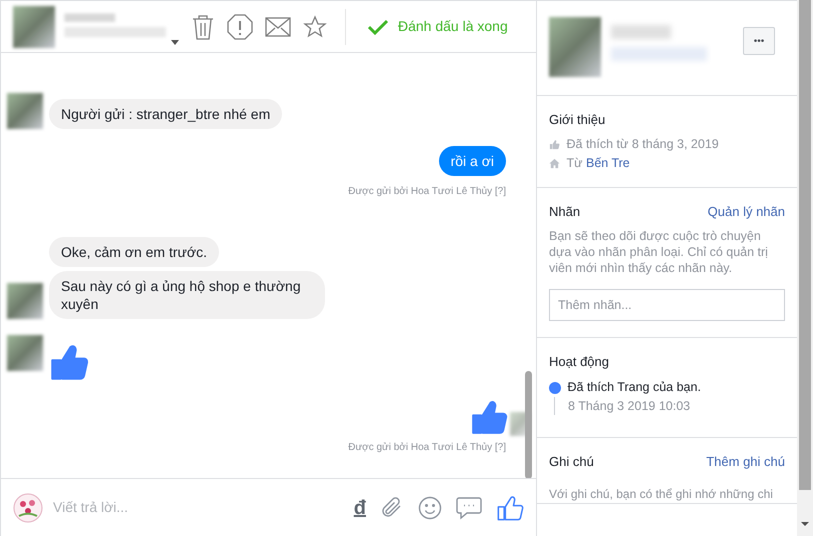  Describe the element at coordinates (571, 462) in the screenshot. I see `section-title: Ghi chú` at that location.